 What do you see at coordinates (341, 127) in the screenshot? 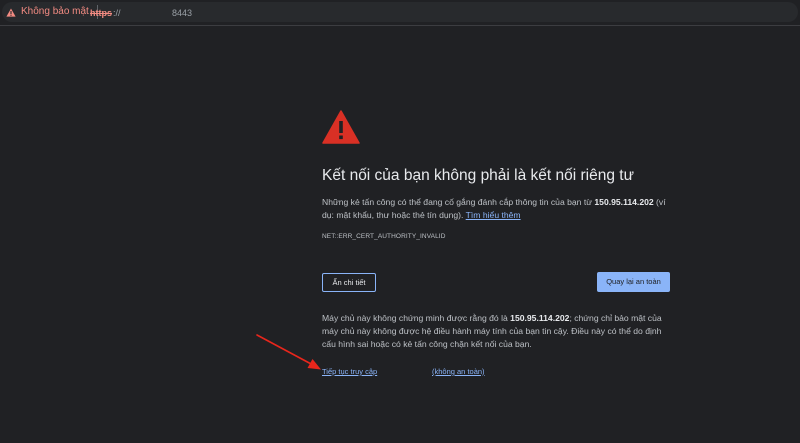
I see `error-exclamation-icon` at bounding box center [341, 127].